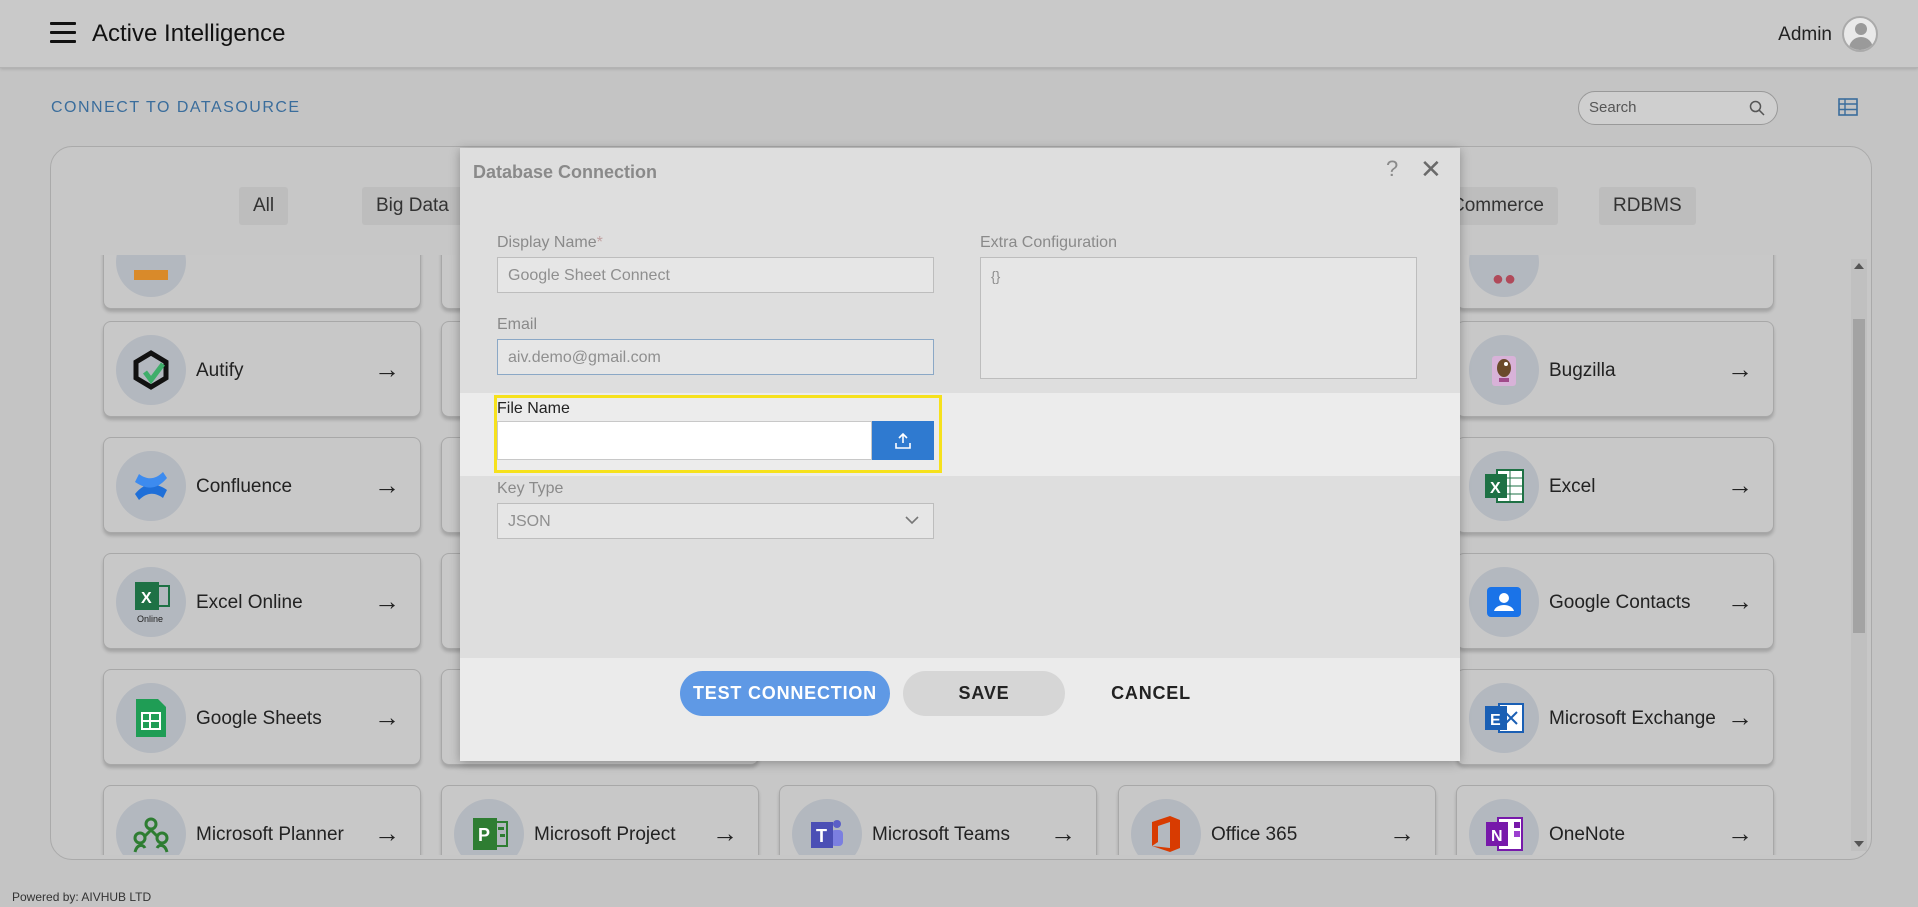  Describe the element at coordinates (1504, 276) in the screenshot. I see `connector-icon: ●●` at that location.